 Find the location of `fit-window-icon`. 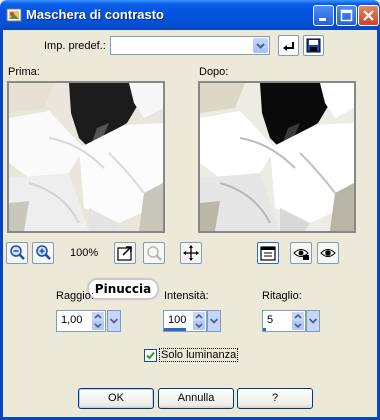

fit-window-icon is located at coordinates (124, 253).